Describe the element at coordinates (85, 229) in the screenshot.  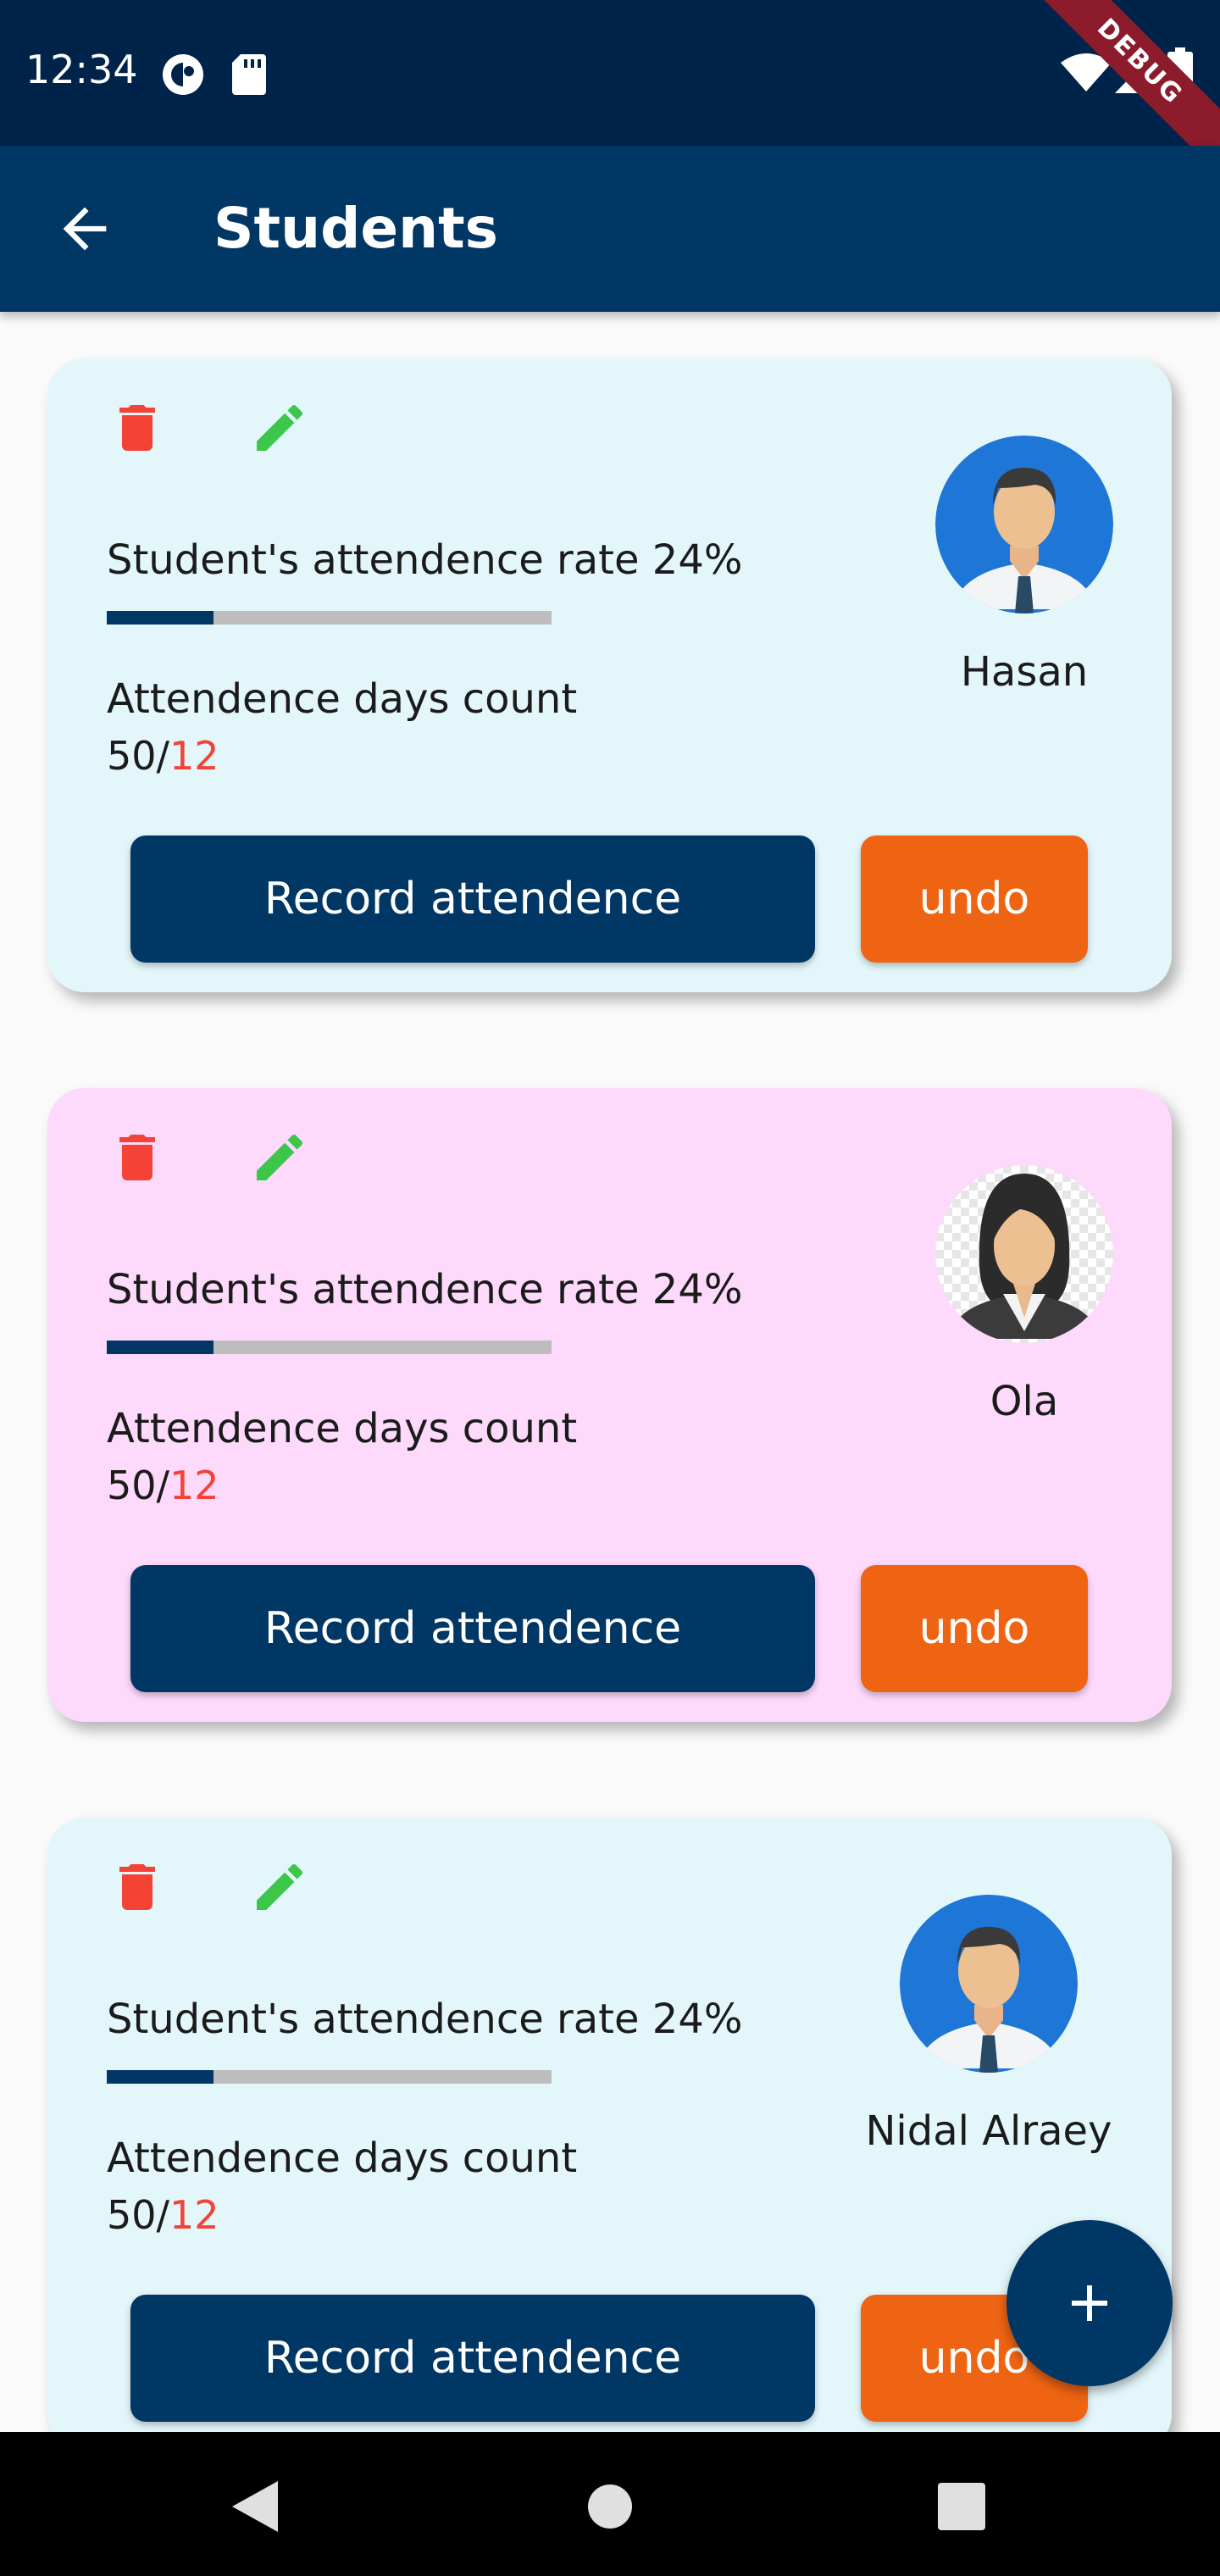
I see `arrow-back-icon` at that location.